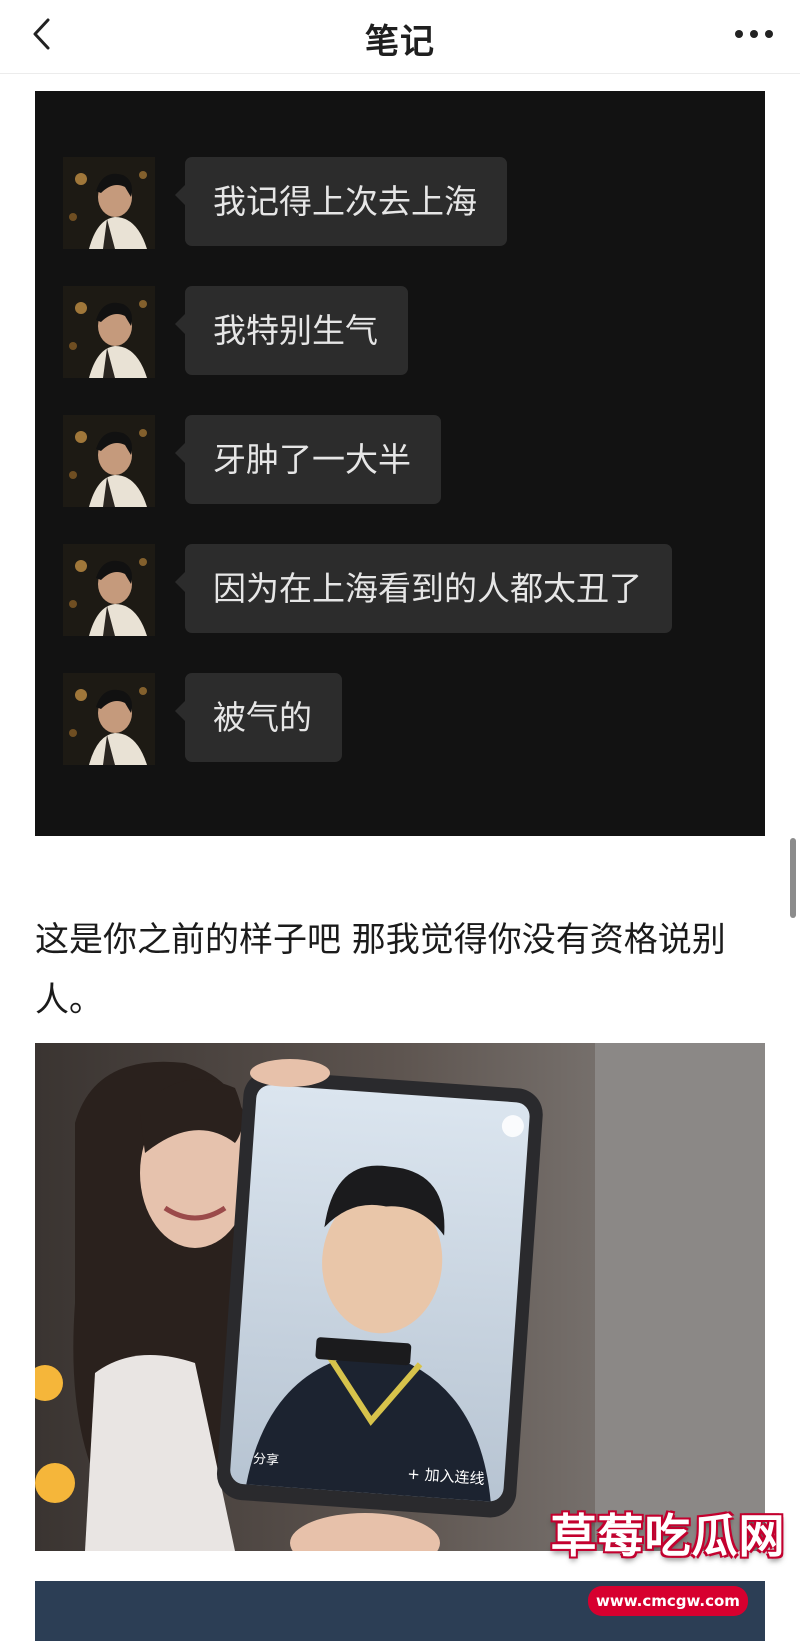 This screenshot has height=1641, width=800. What do you see at coordinates (341, 201) in the screenshot?
I see `message-bubble: 我记得上次去上海` at bounding box center [341, 201].